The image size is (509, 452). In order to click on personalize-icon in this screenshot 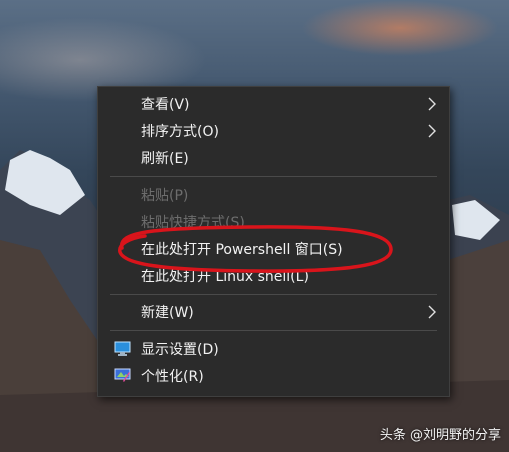, I will do `click(122, 375)`.